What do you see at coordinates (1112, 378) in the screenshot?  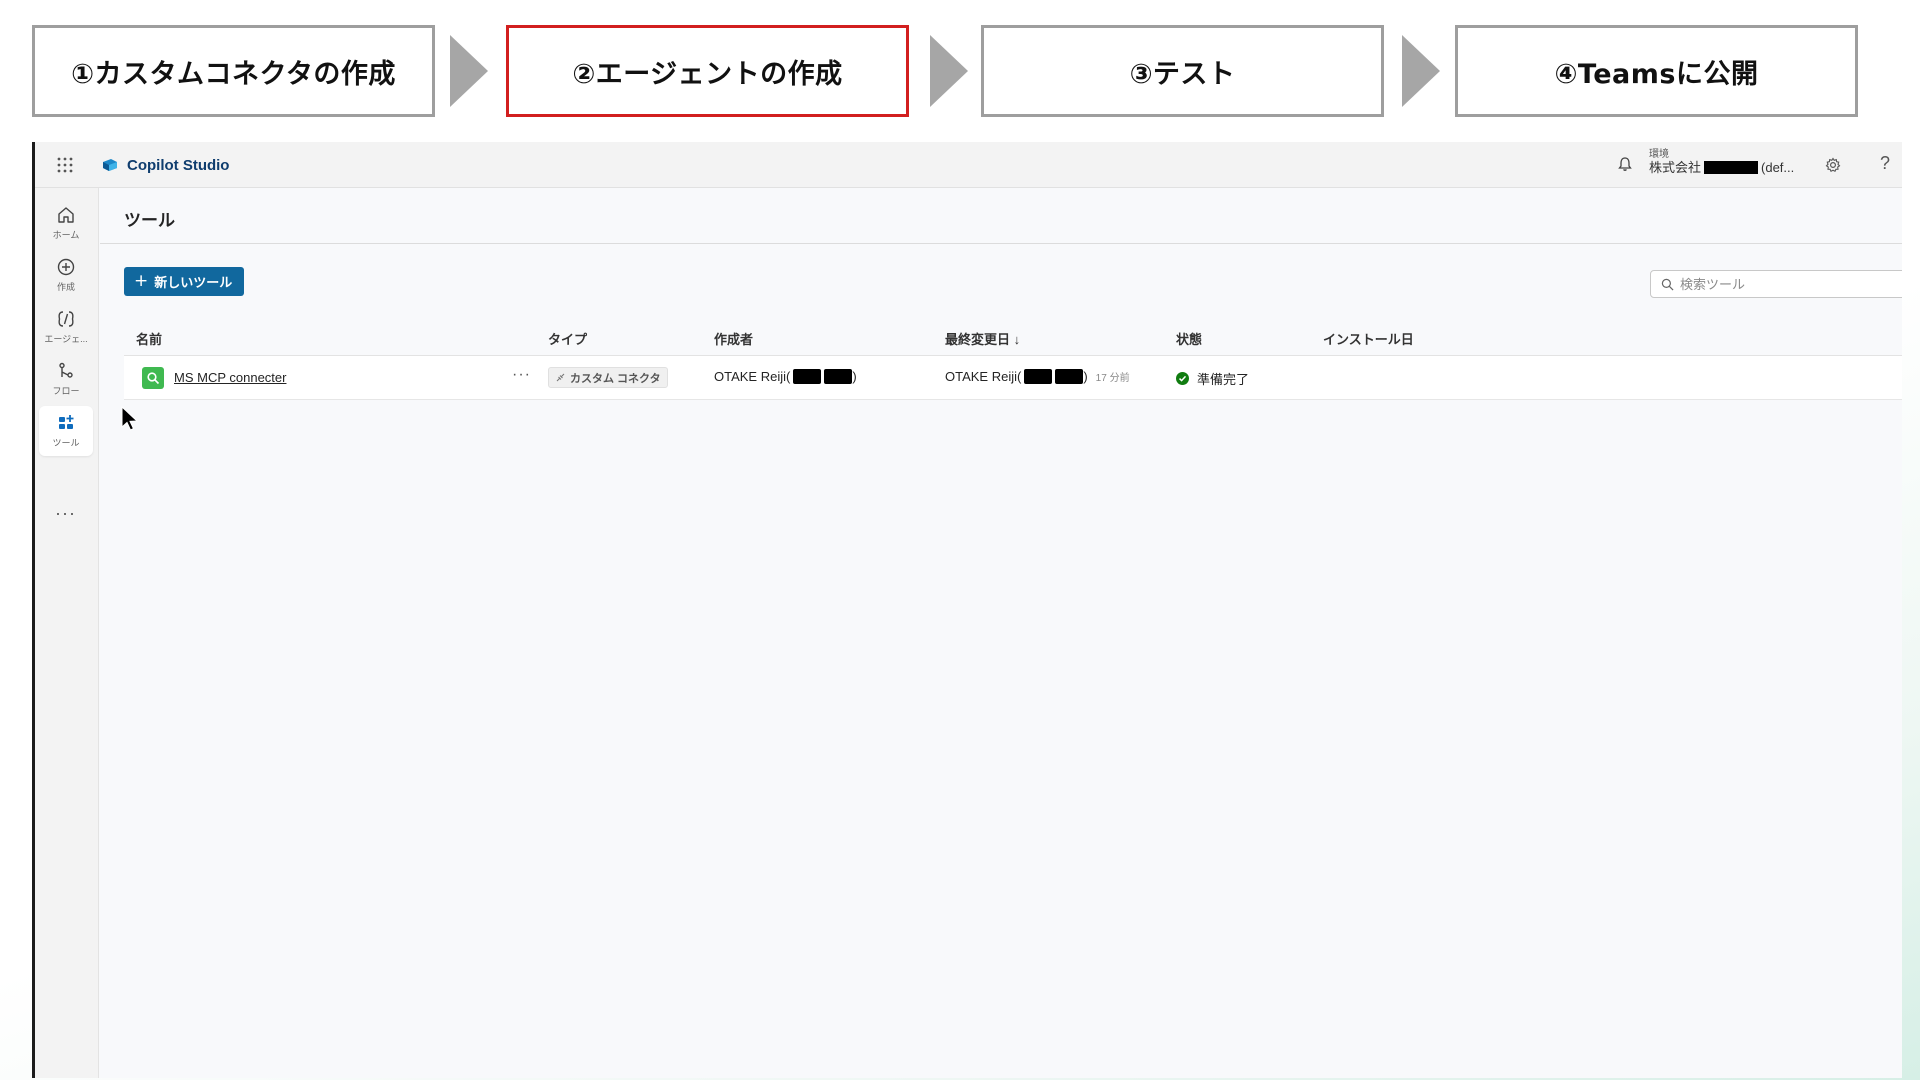 I see `modified-relative-time: 17 分前` at bounding box center [1112, 378].